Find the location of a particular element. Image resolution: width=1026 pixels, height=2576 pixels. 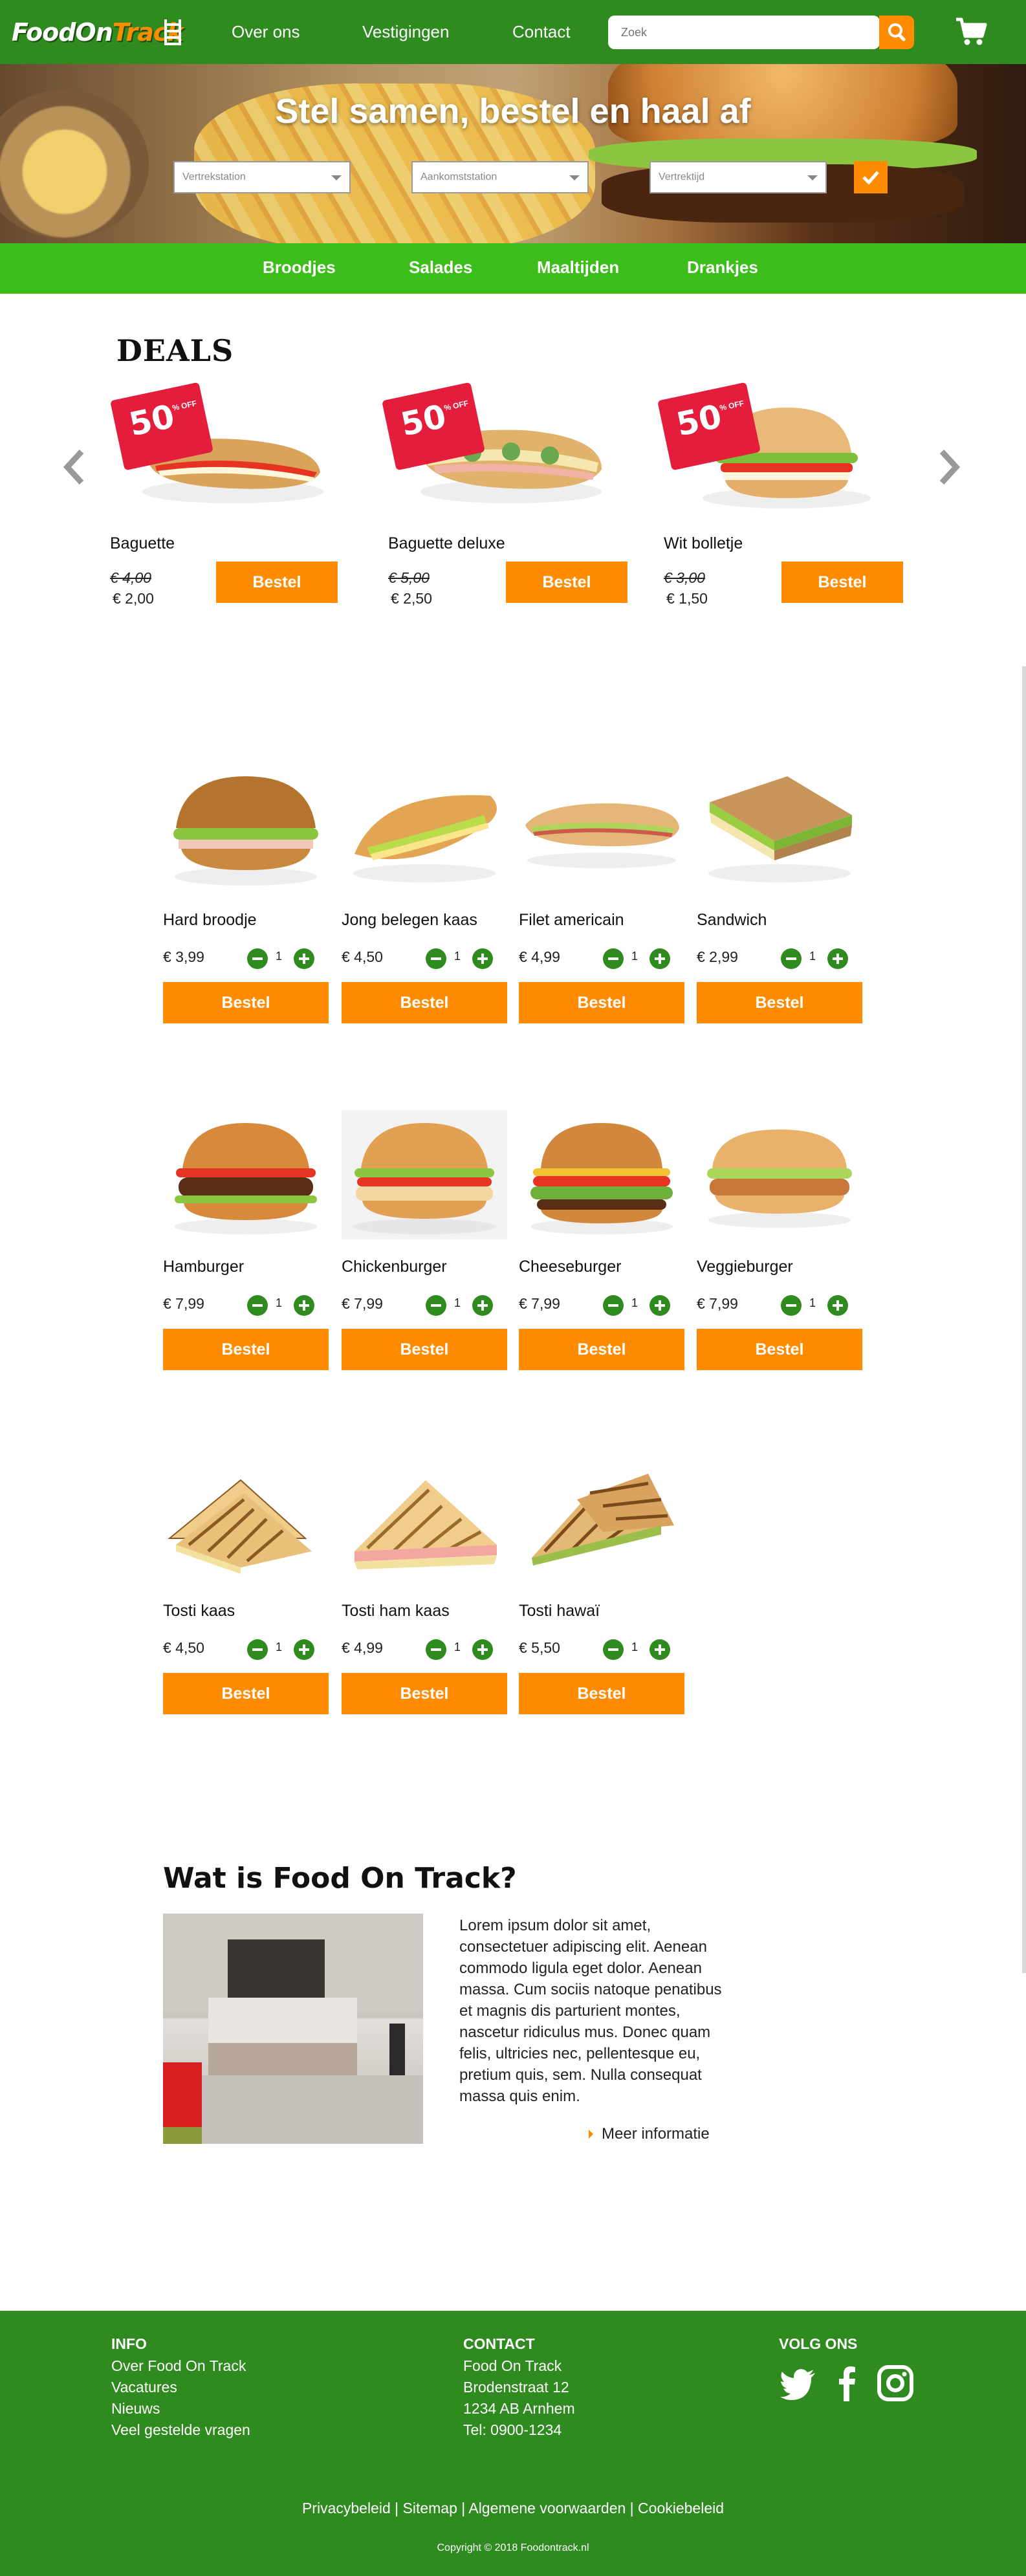

product-card: Hamburger € 7,99 1 Bestel is located at coordinates (246, 1252).